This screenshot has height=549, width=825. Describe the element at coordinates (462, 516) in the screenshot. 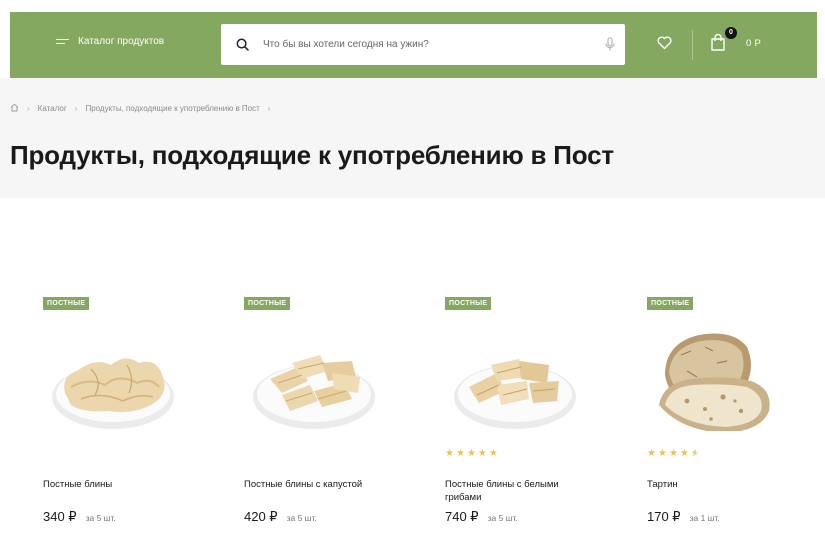

I see `product-price: 740 ₽` at that location.